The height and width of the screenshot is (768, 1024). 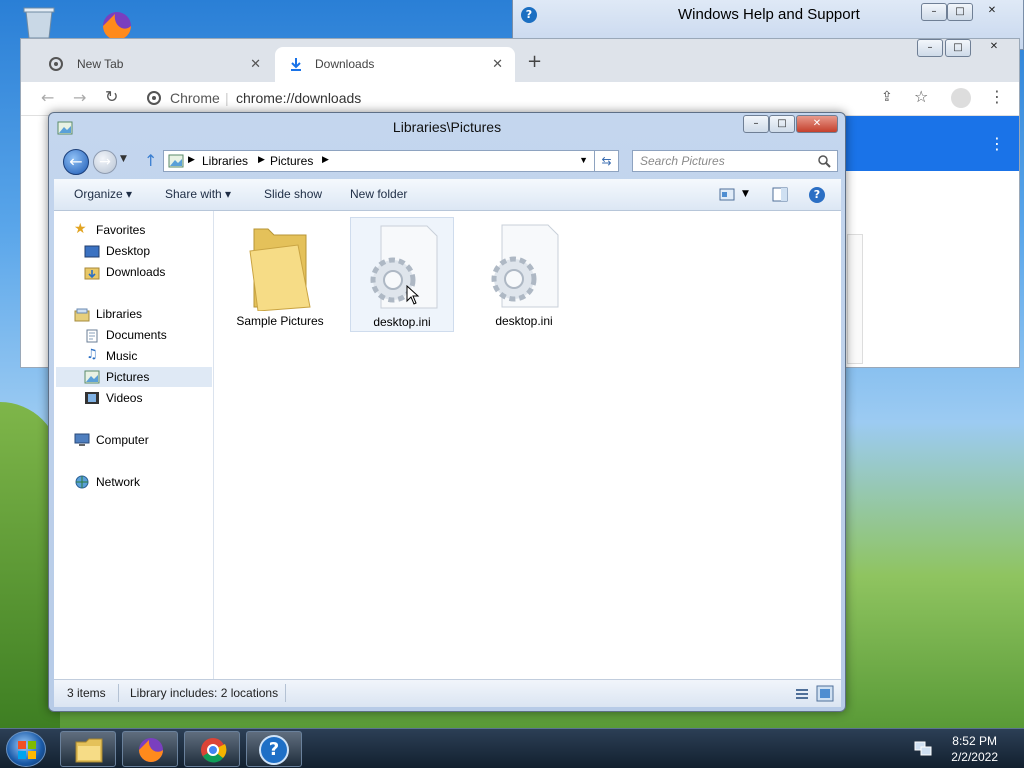 I want to click on address-bar: ▶ Libraries ▶ Pictures ▶ ▼, so click(x=379, y=161).